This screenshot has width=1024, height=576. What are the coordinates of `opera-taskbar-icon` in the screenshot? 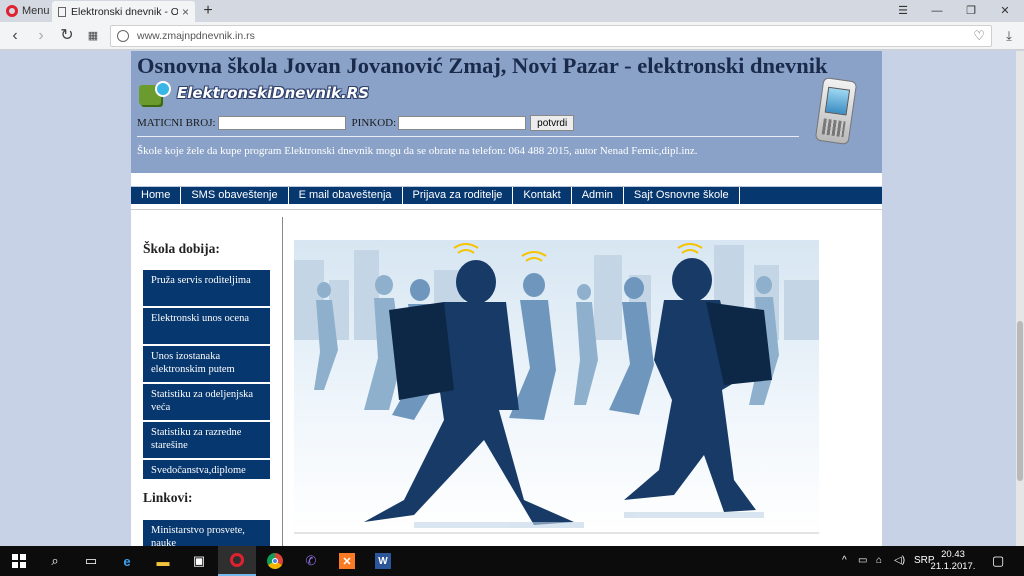 It's located at (237, 561).